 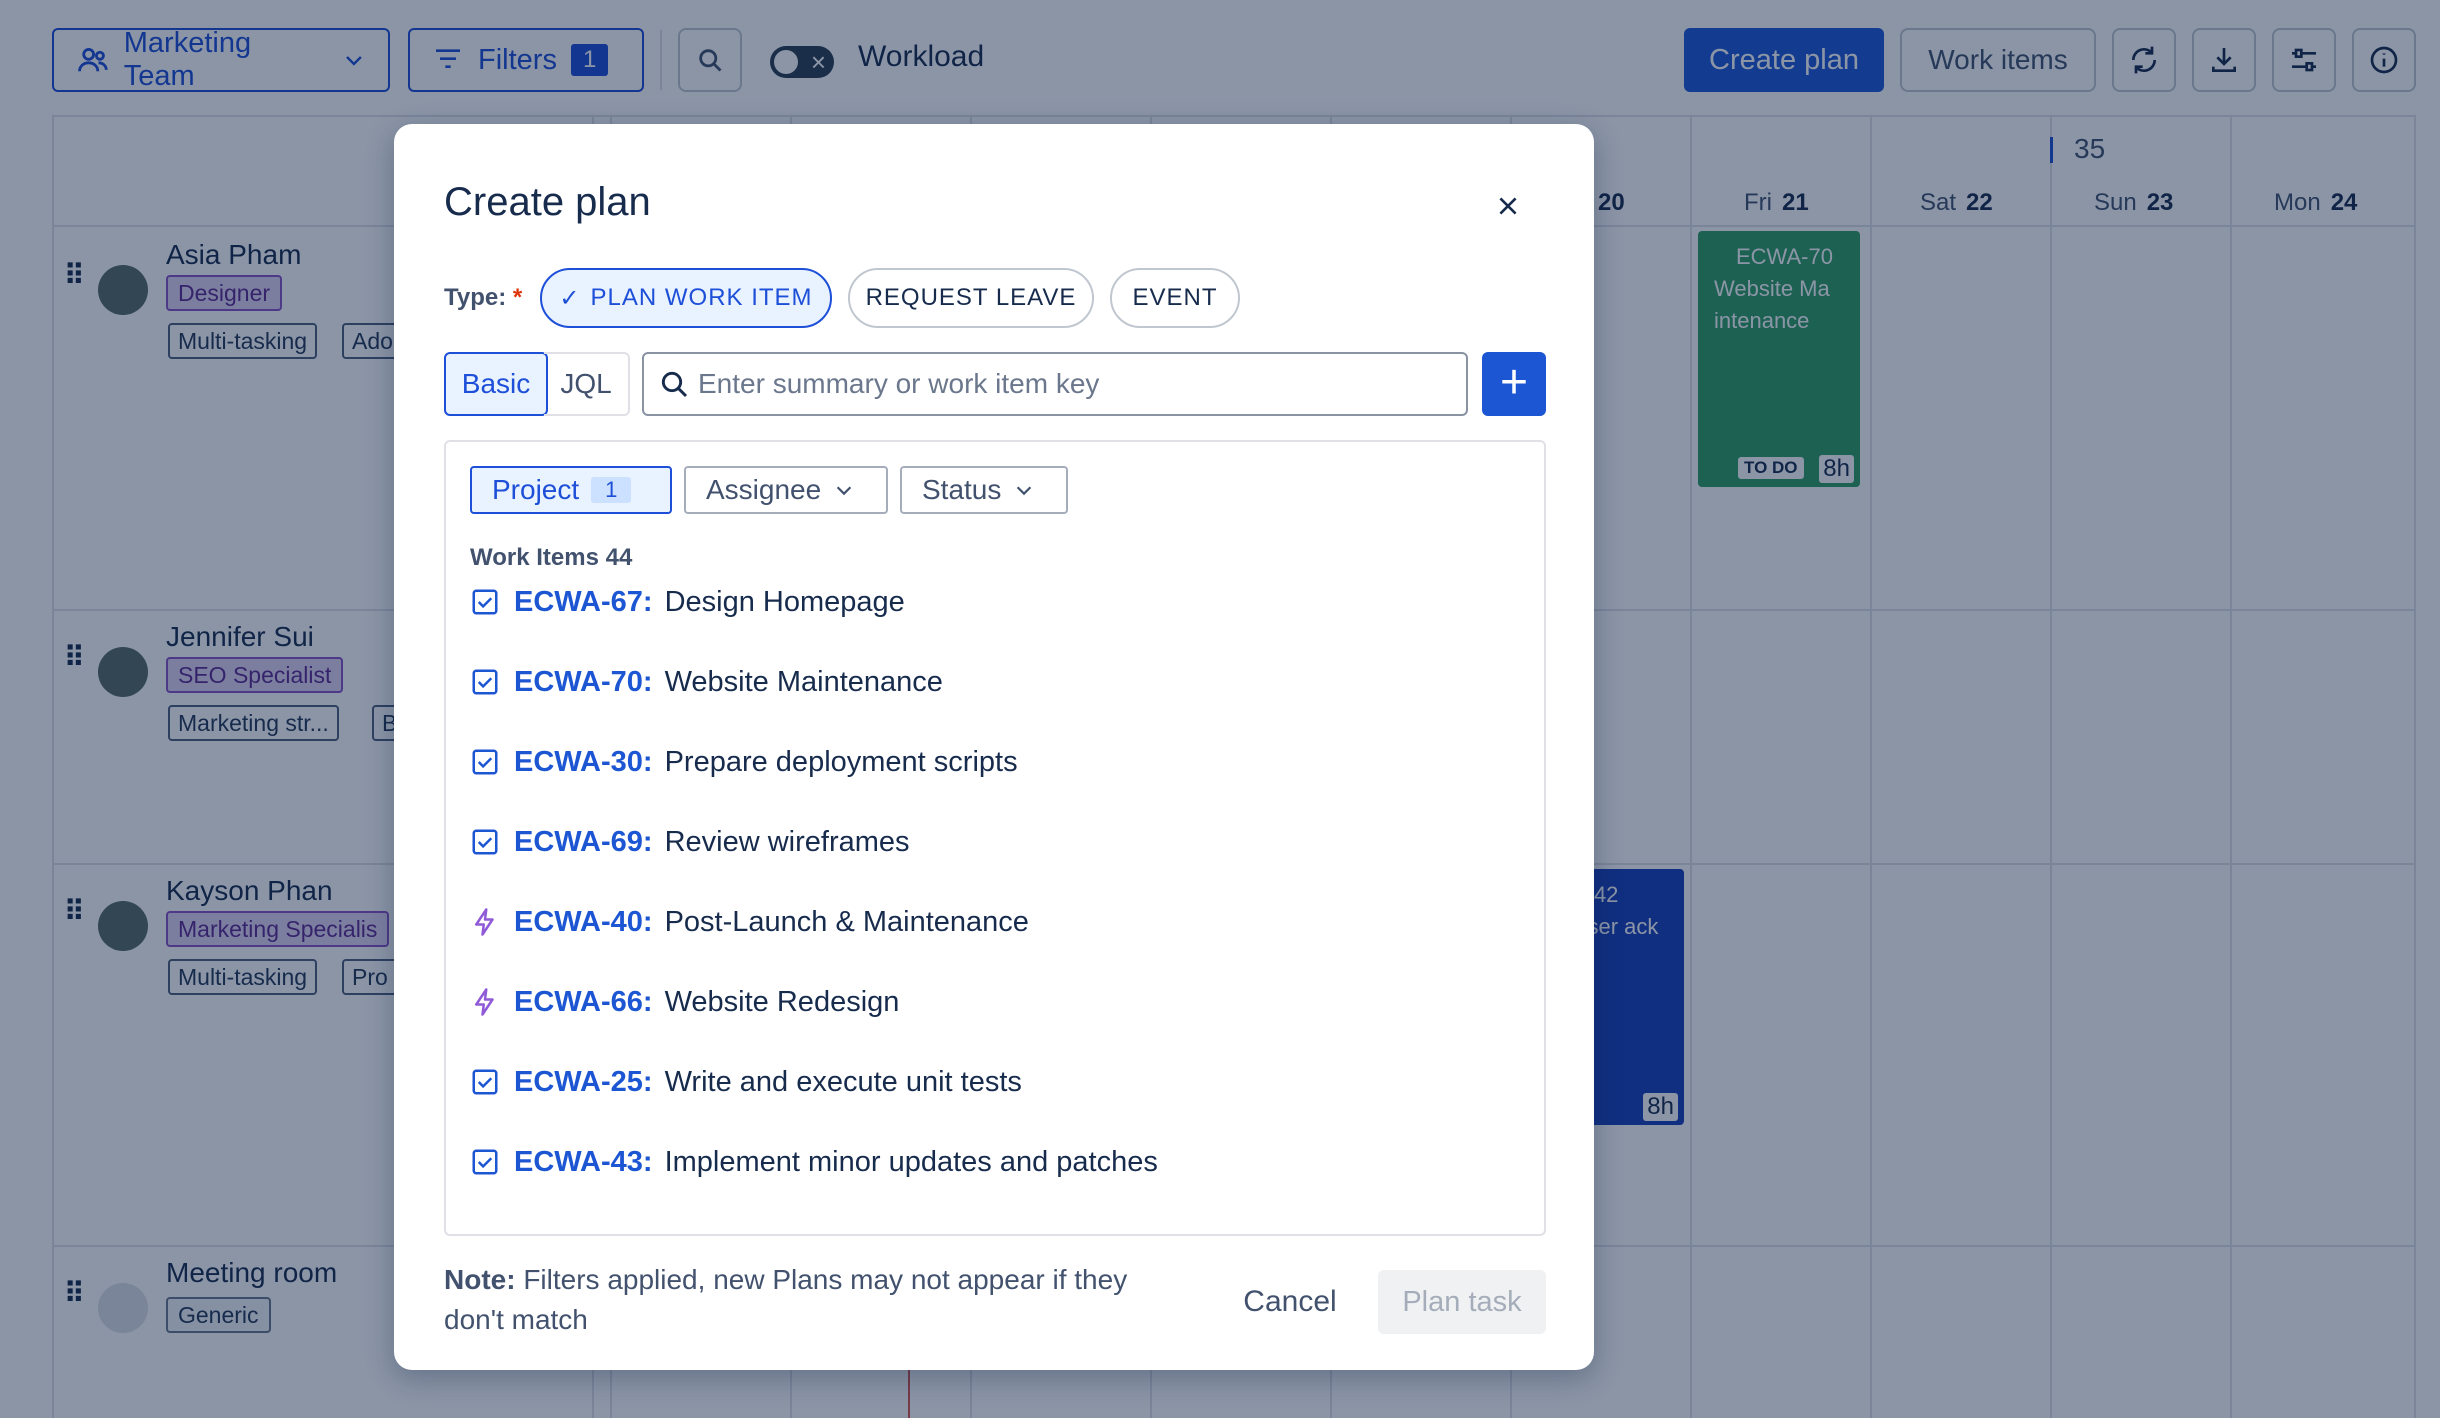 I want to click on work-item-title: Post-Launch & Maintenance, so click(x=846, y=921).